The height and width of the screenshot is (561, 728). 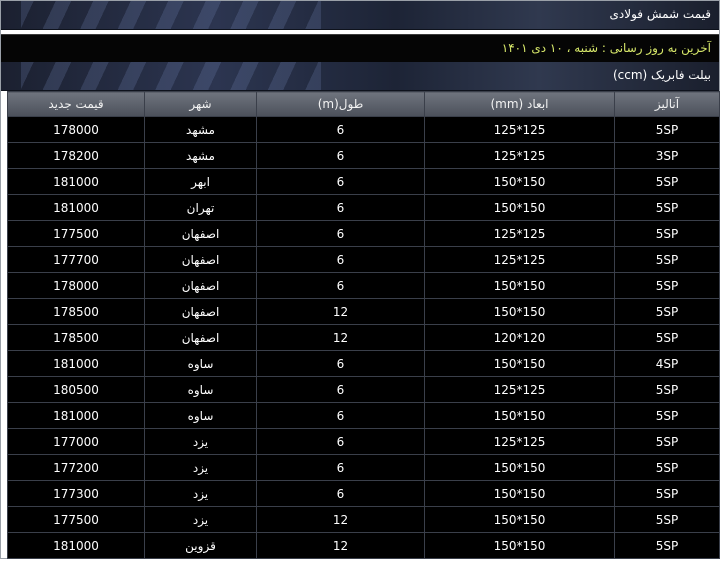 What do you see at coordinates (360, 48) in the screenshot?
I see `last-update-bar: آخرین به روز رسانی : شنبه ، ۱۰ دی ۱۴۰۱` at bounding box center [360, 48].